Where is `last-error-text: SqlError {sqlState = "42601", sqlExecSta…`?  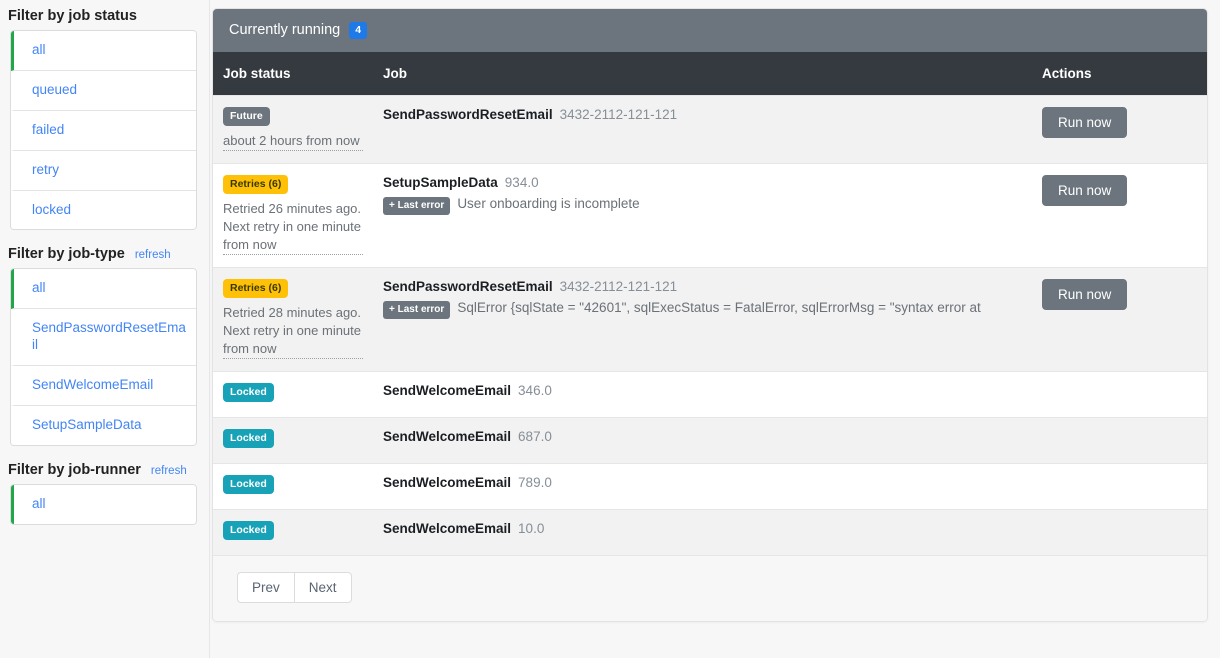 last-error-text: SqlError {sqlState = "42601", sqlExecSta… is located at coordinates (719, 307).